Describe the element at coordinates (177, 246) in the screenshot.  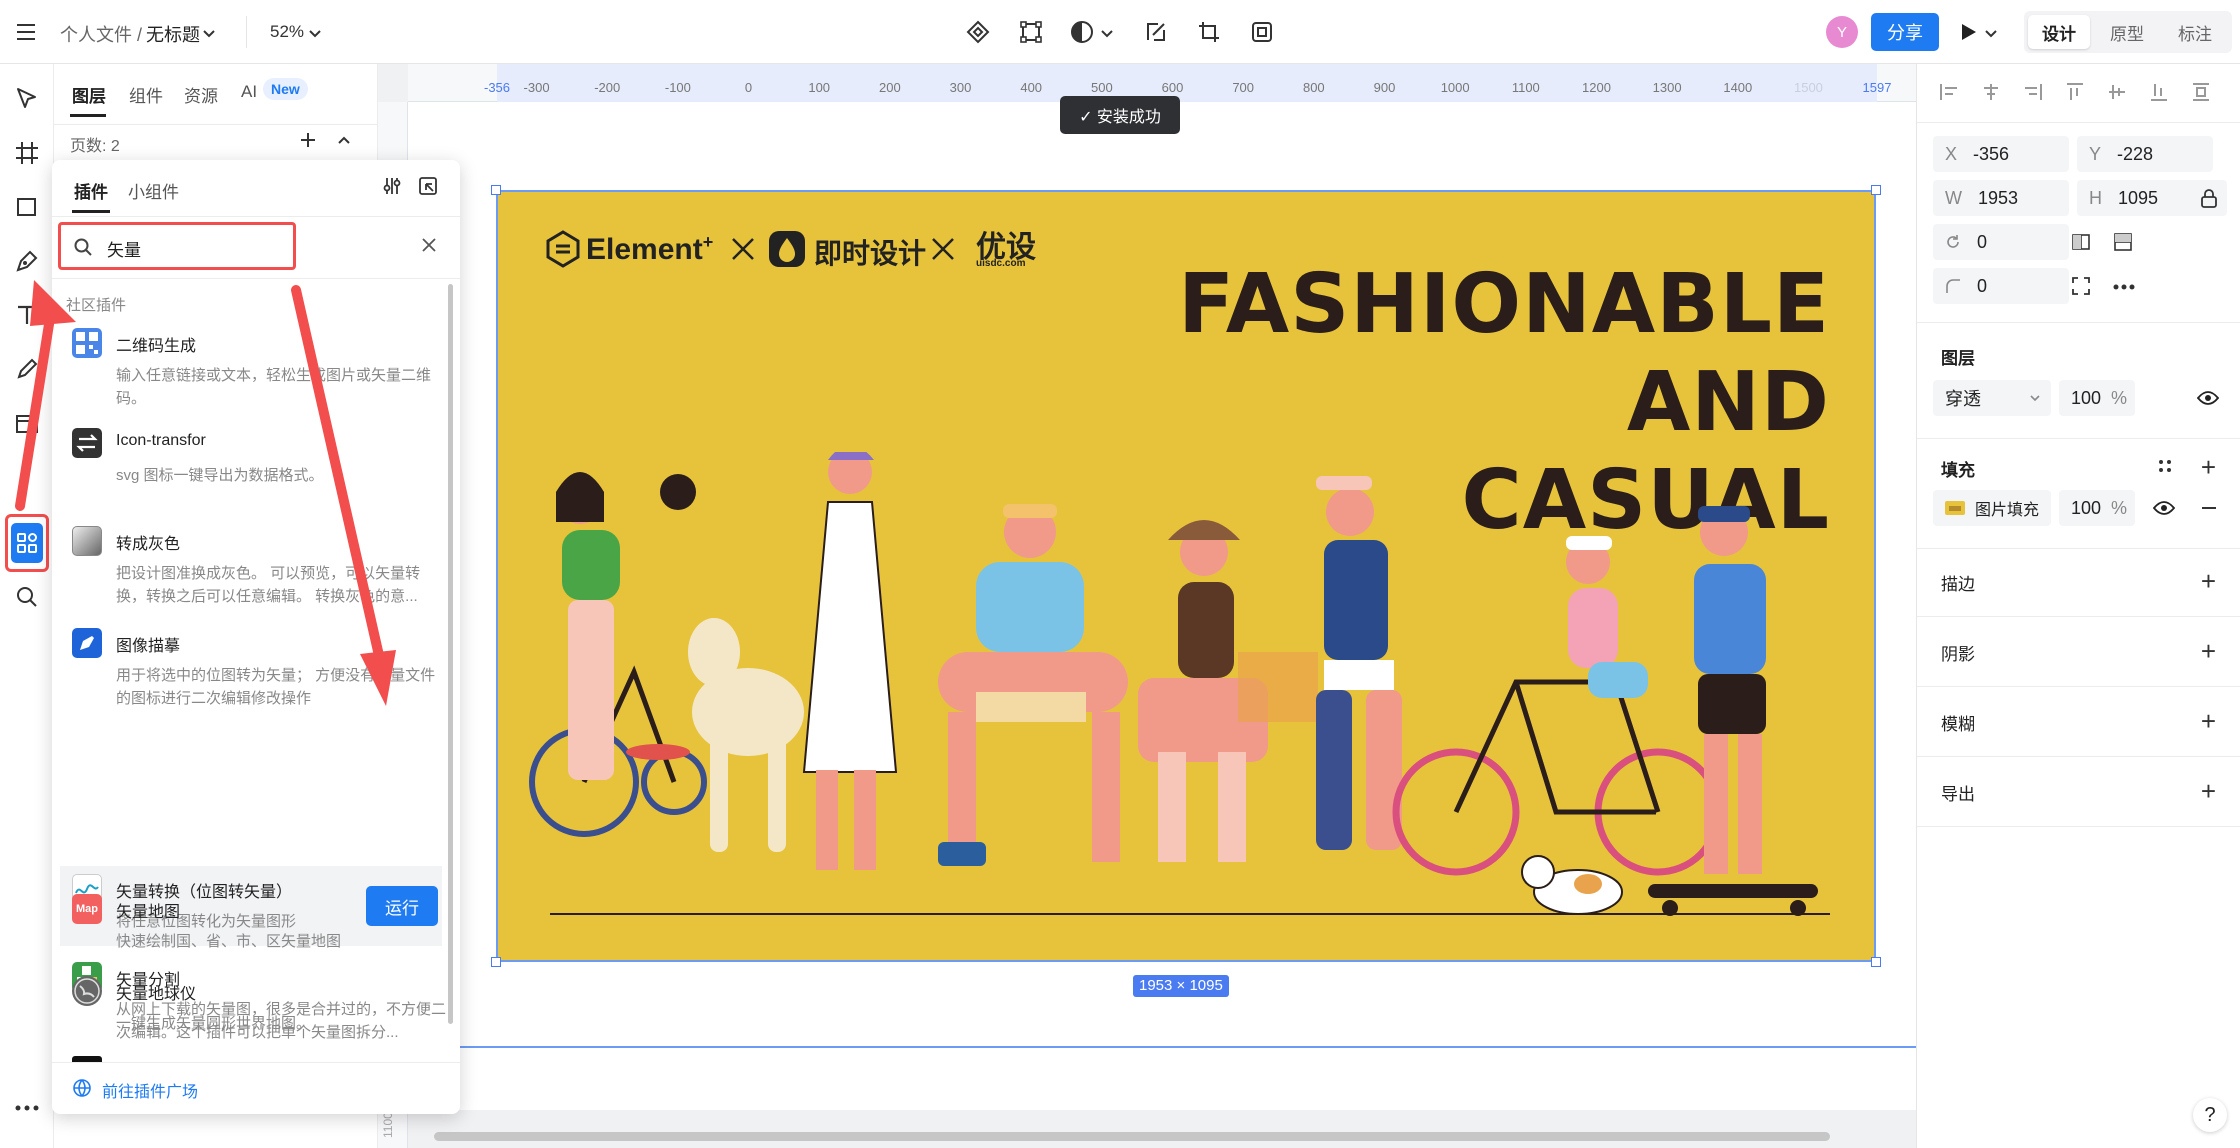
I see `plugin-search-box: 矢量` at that location.